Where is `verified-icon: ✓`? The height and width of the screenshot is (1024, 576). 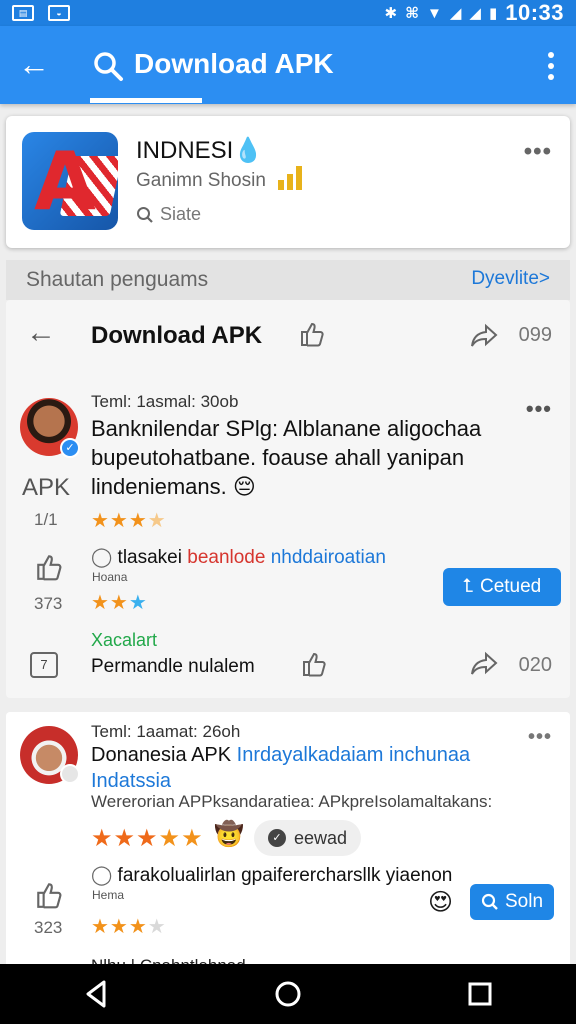 verified-icon: ✓ is located at coordinates (70, 448).